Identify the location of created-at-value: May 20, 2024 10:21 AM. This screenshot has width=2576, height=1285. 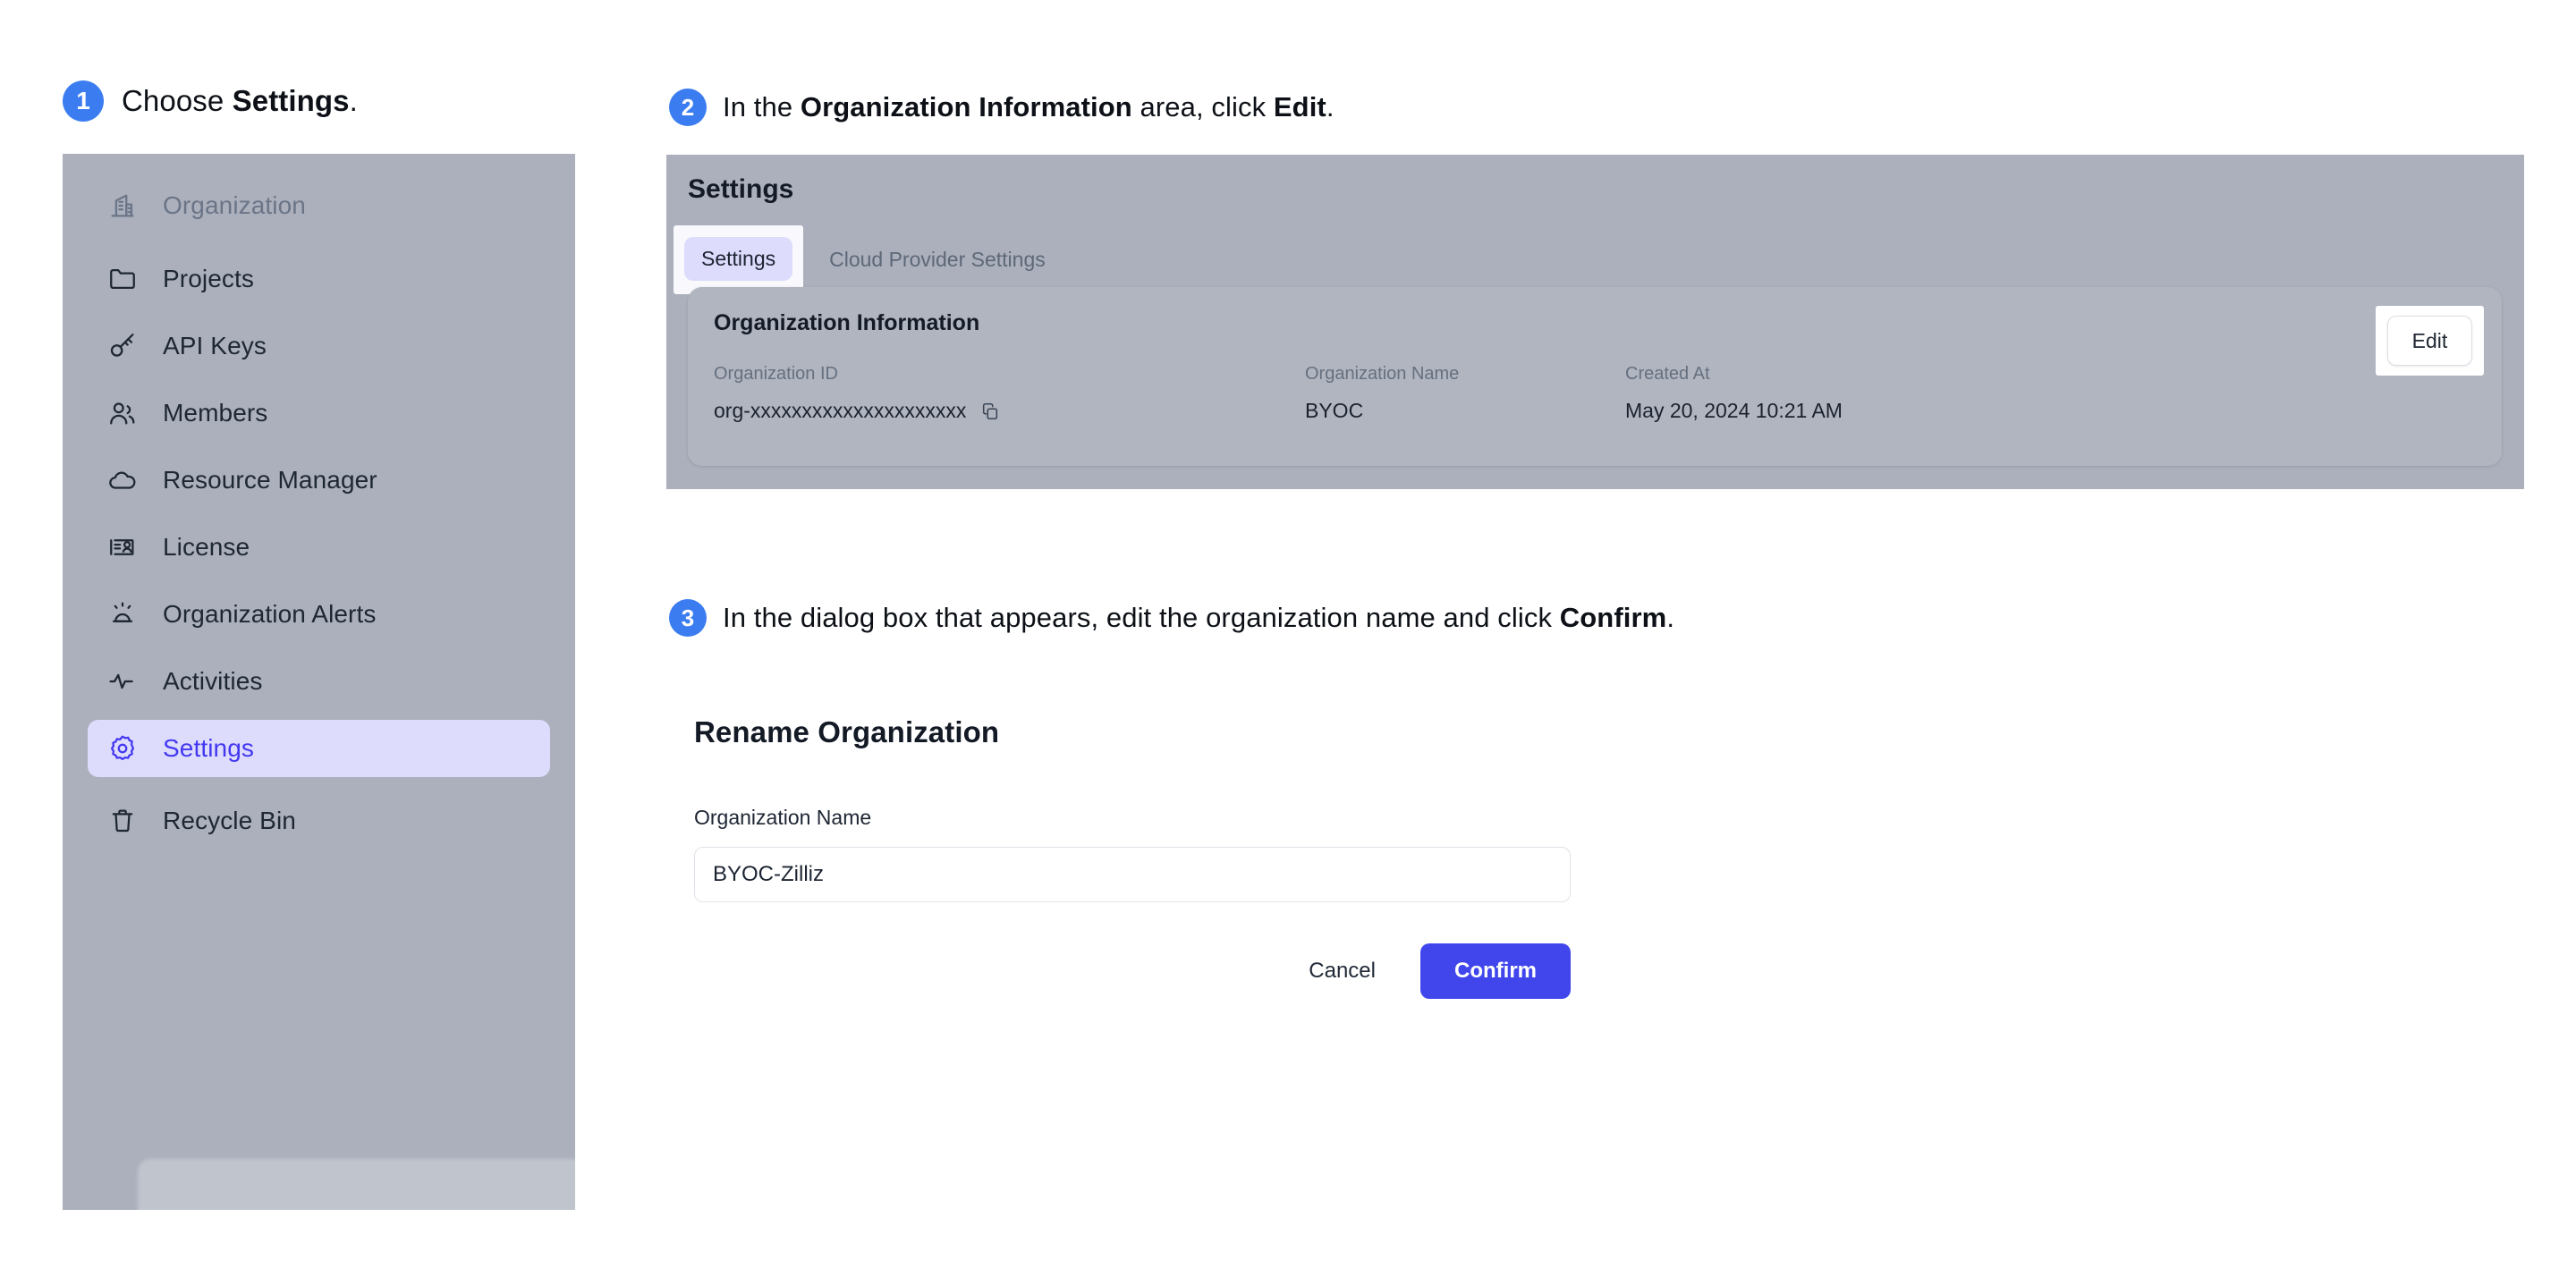
(1734, 410).